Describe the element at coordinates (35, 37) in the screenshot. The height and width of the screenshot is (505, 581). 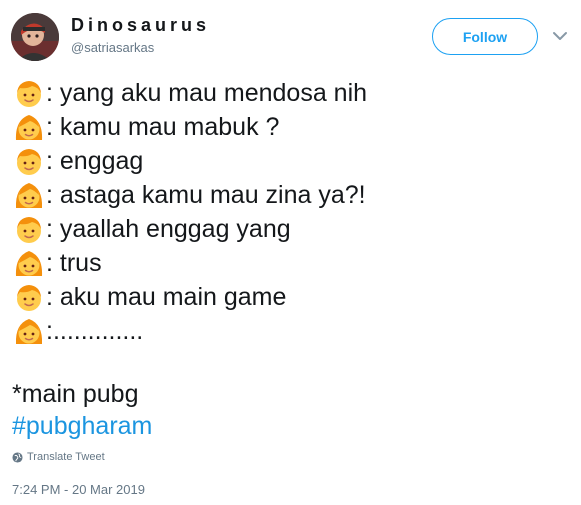
I see `avatar` at that location.